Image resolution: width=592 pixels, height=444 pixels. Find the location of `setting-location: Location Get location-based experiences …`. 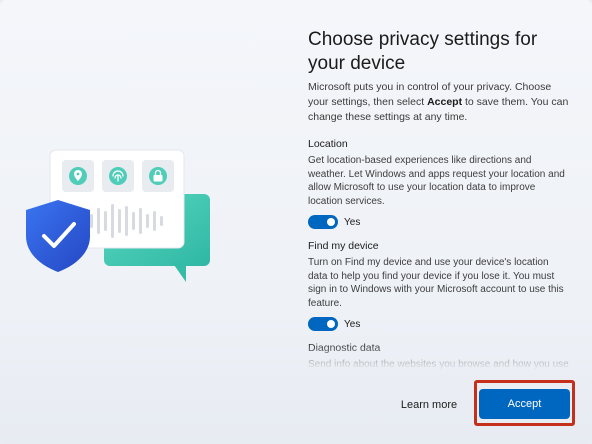

setting-location: Location Get location-based experiences … is located at coordinates (439, 183).